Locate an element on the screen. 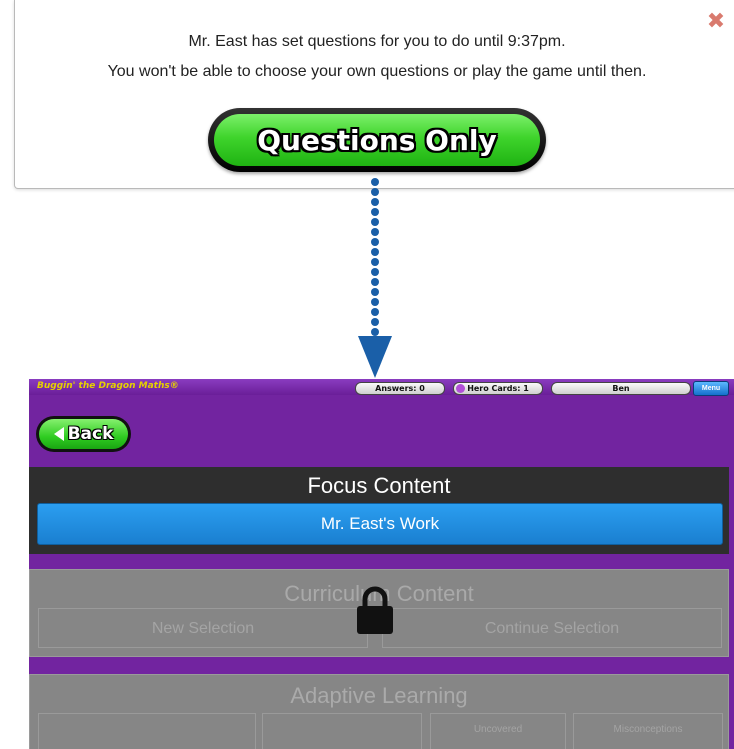 Image resolution: width=734 pixels, height=749 pixels. questions-only-button: Questions Only is located at coordinates (377, 140).